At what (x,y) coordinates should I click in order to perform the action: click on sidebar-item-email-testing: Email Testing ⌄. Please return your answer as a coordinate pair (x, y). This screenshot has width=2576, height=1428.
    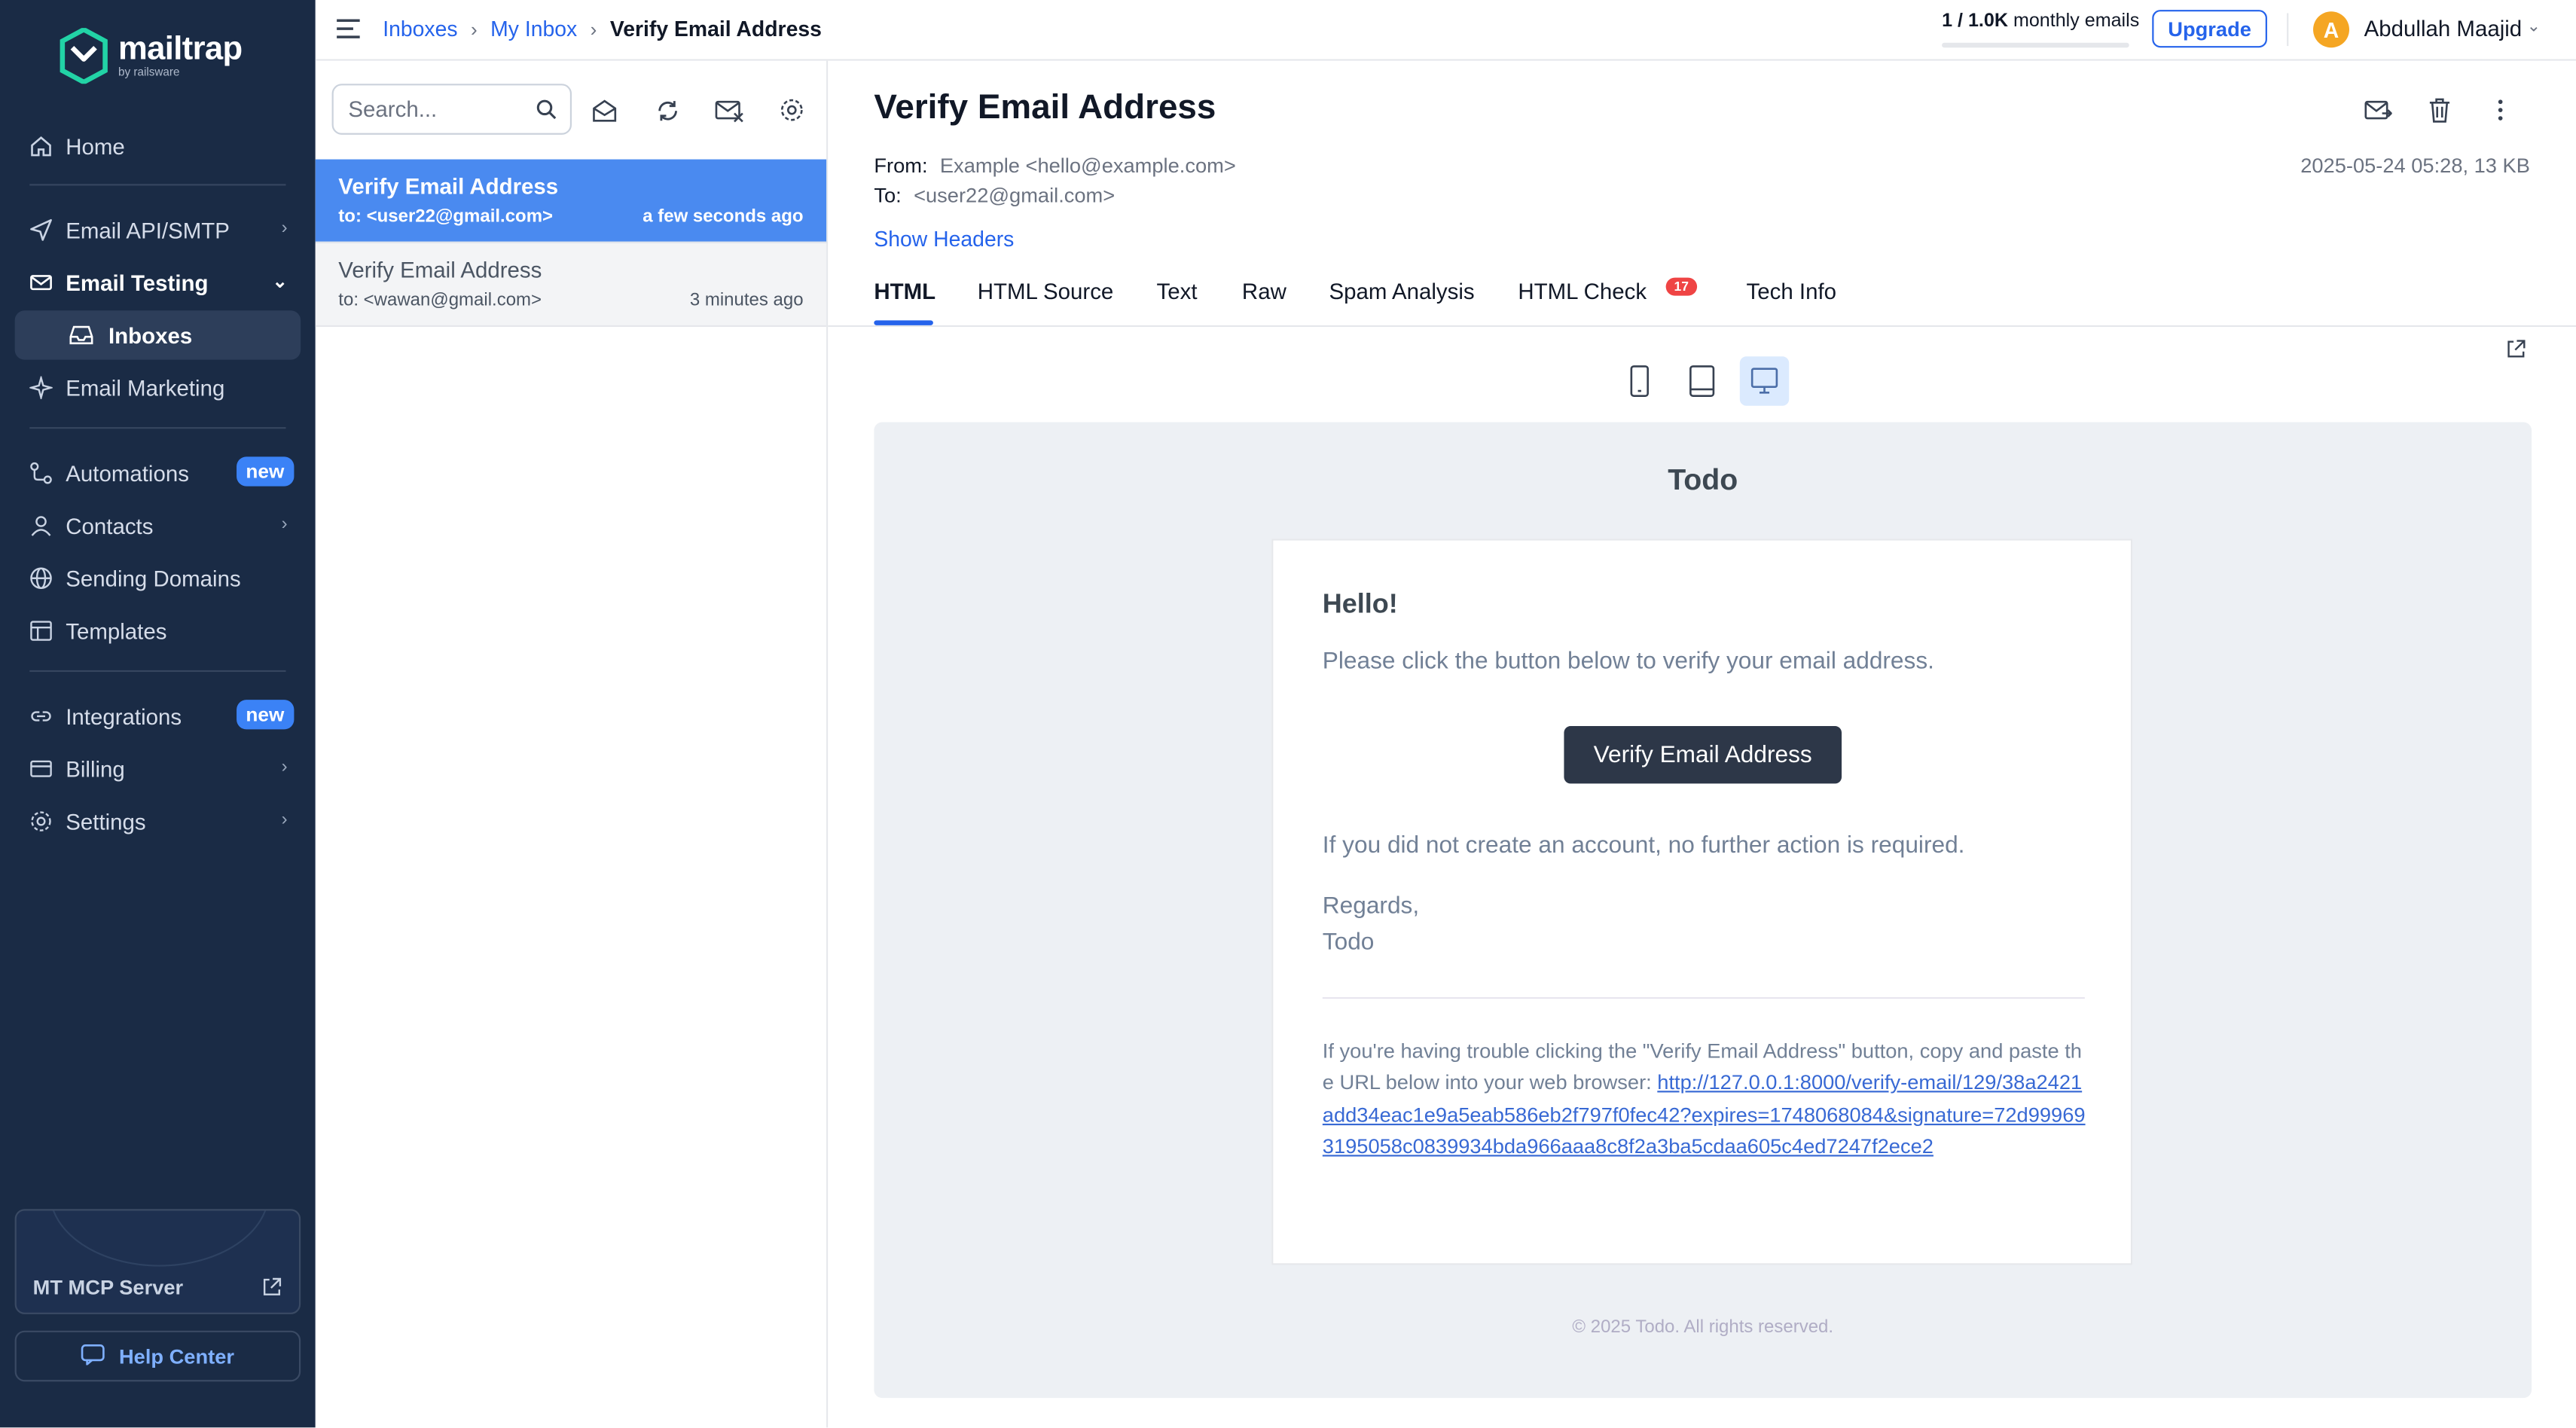
    Looking at the image, I should click on (158, 282).